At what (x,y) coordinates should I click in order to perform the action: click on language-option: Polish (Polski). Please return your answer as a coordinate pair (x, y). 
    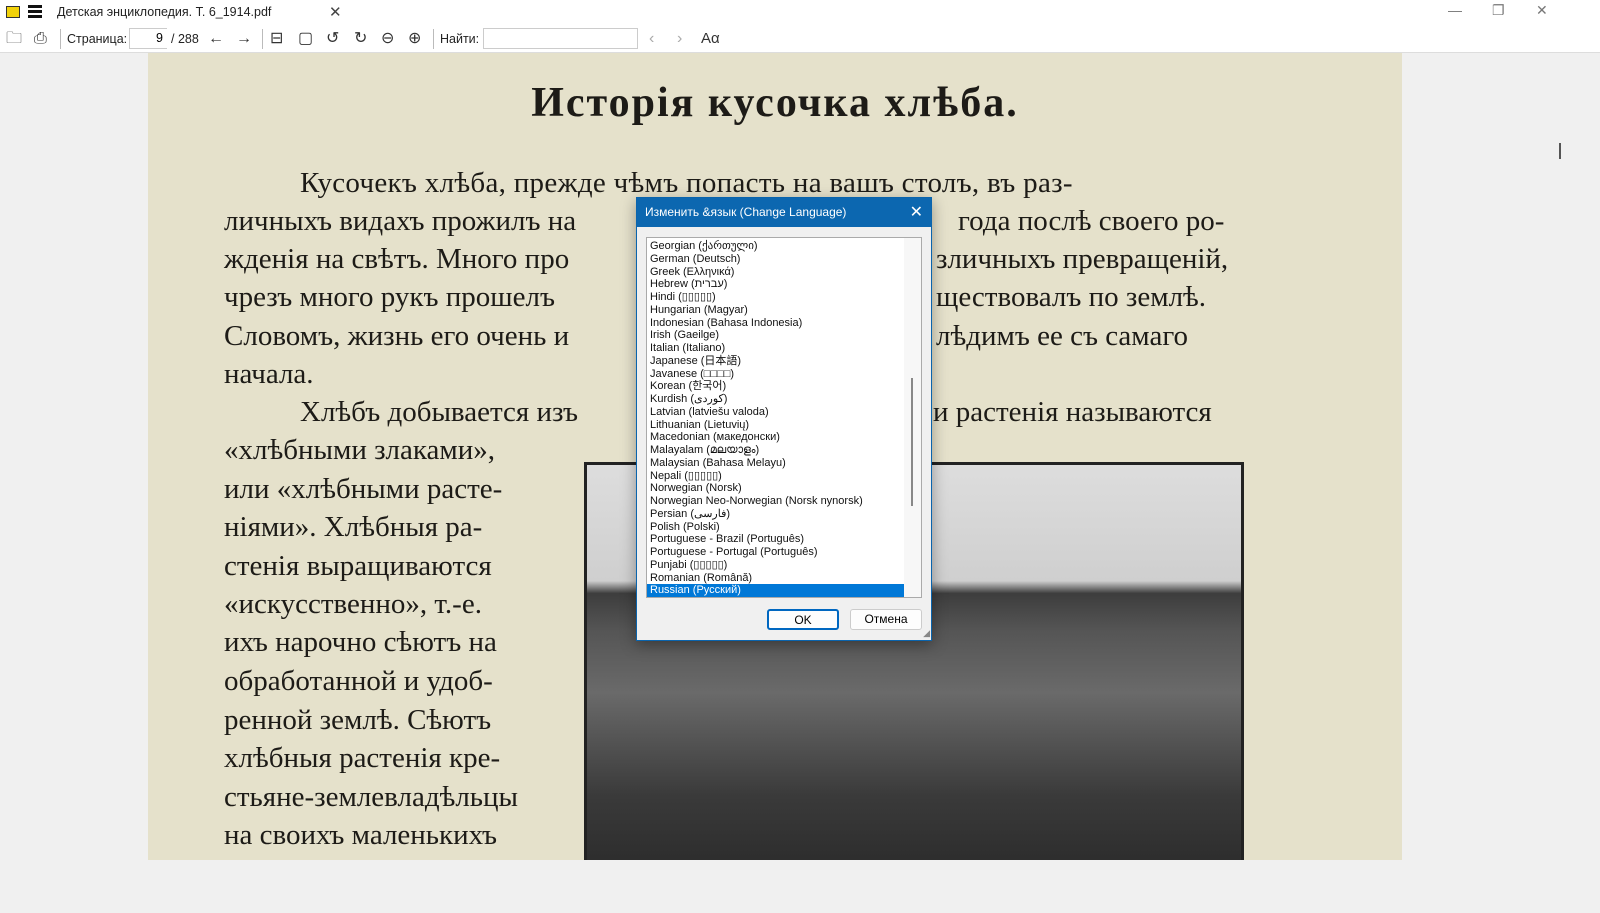
    Looking at the image, I should click on (775, 527).